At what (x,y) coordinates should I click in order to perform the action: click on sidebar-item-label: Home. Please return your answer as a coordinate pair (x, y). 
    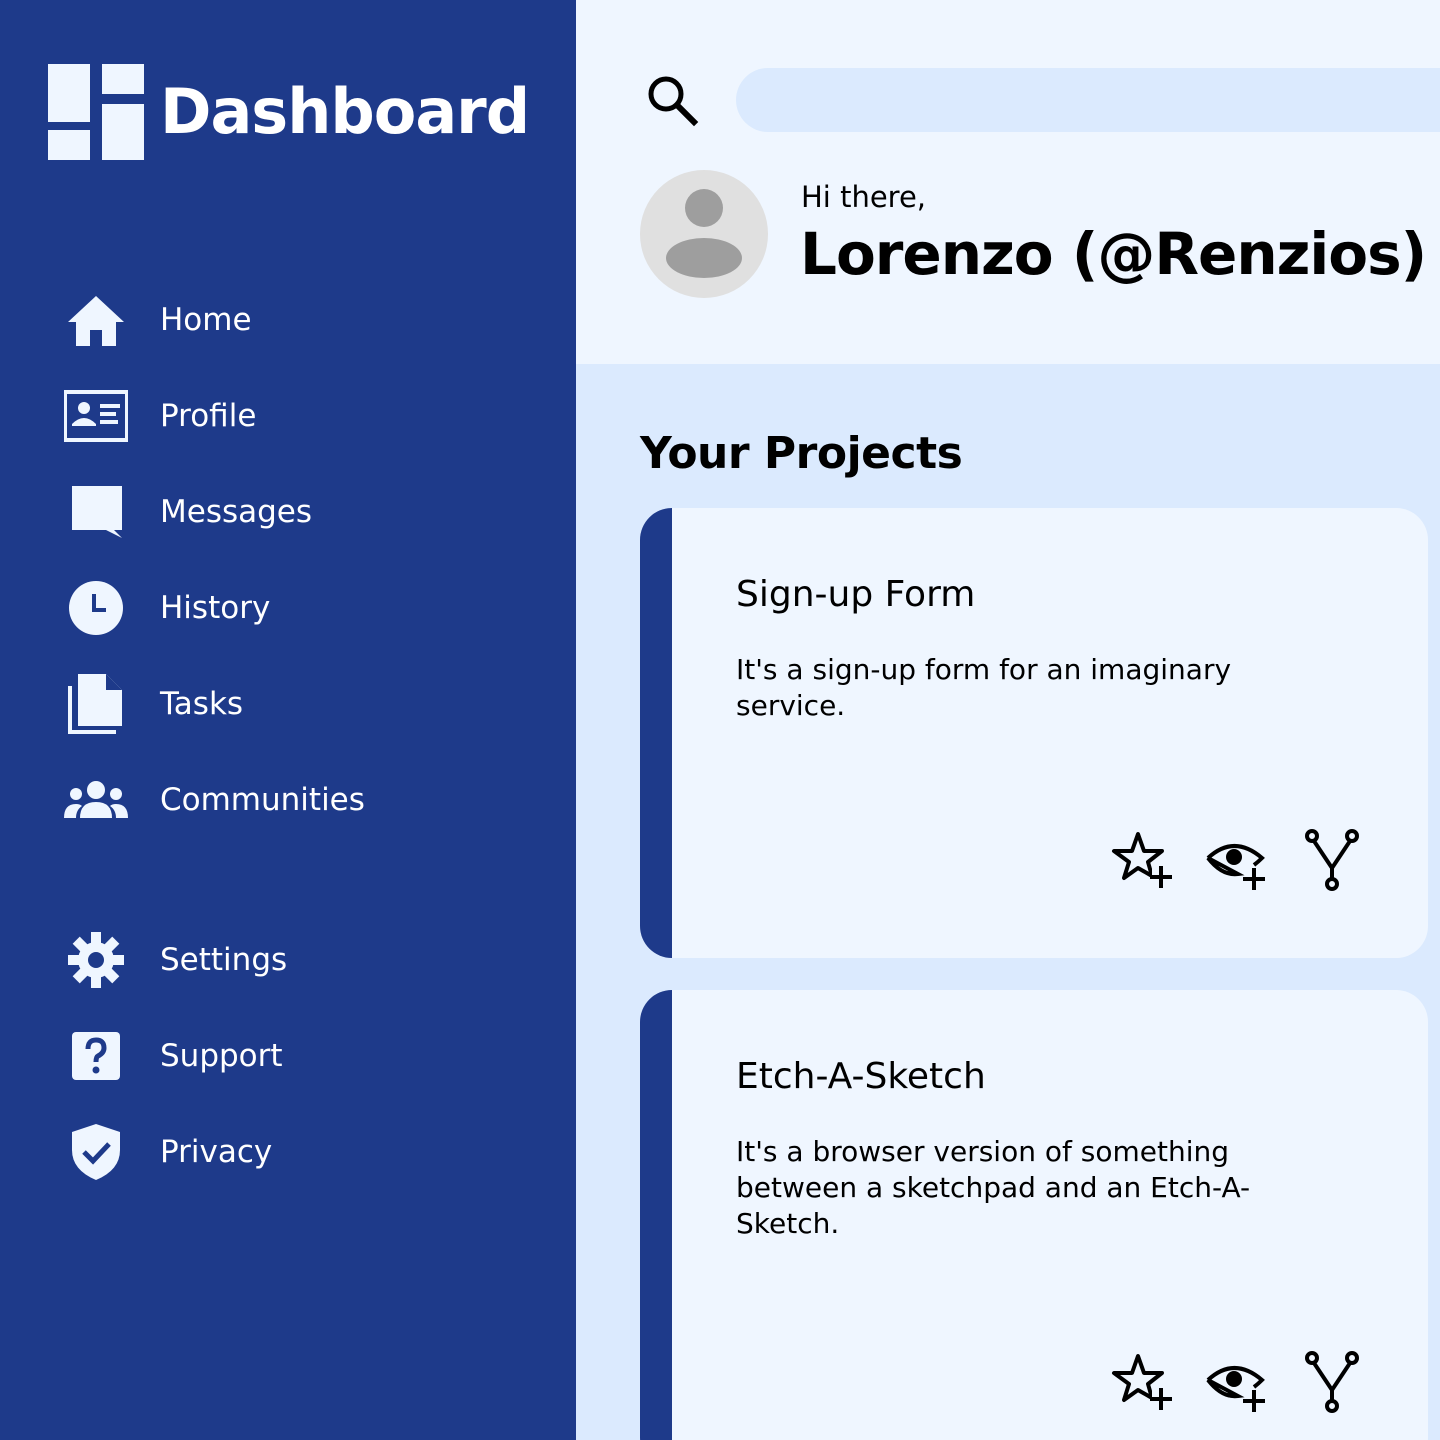
    Looking at the image, I should click on (206, 320).